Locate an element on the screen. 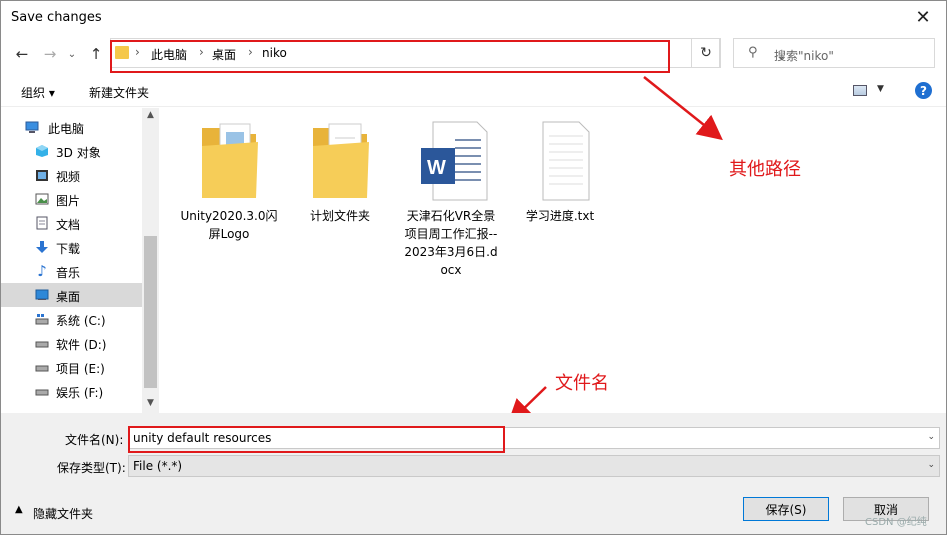  annotation-box-filename is located at coordinates (316, 439).